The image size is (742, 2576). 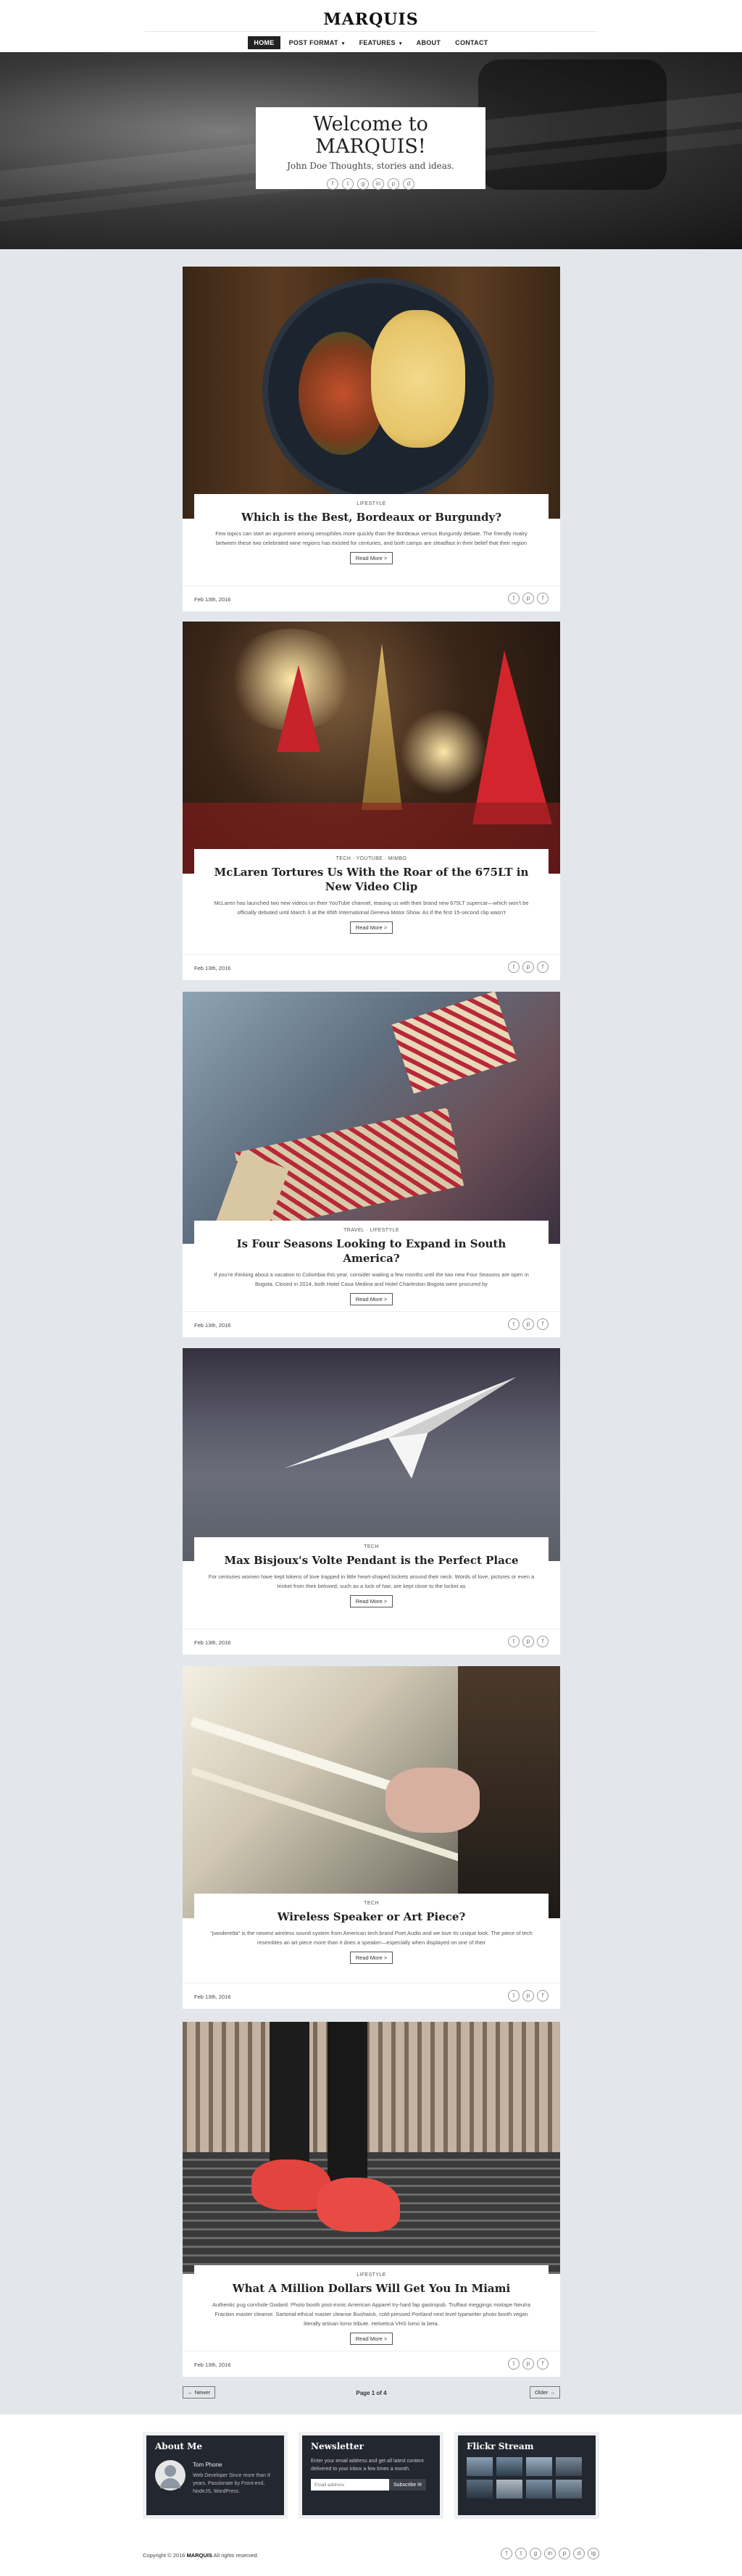 I want to click on subscribe-button: Subscribe ✉, so click(x=407, y=2485).